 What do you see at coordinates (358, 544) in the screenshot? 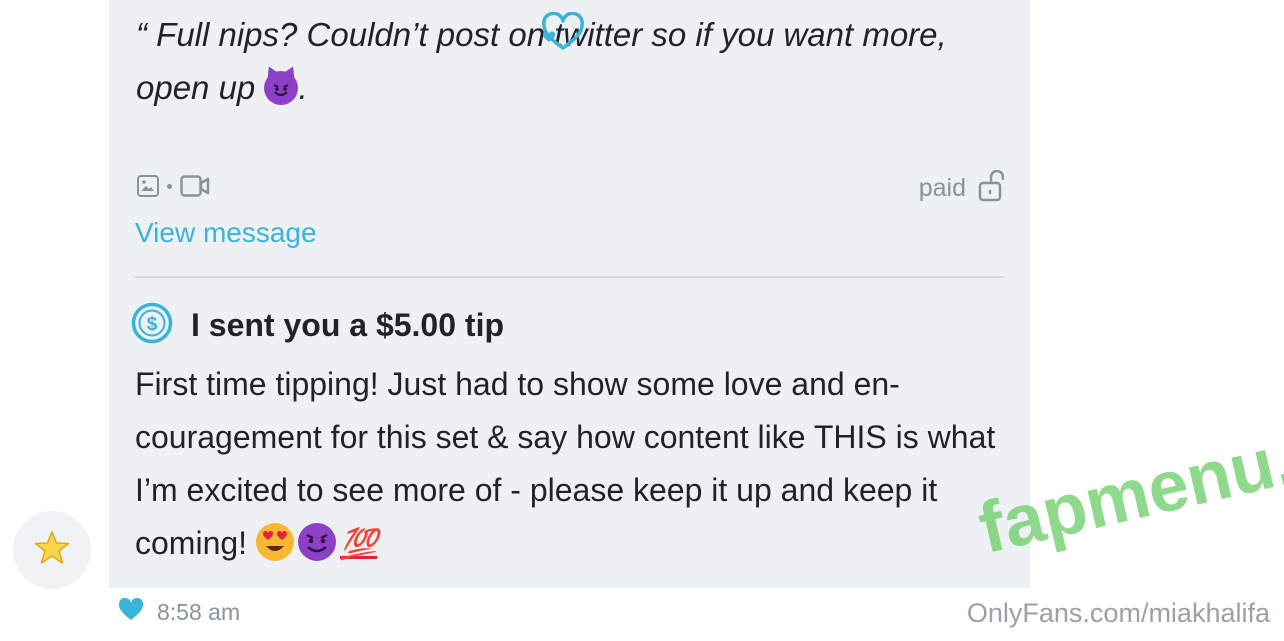
I see `hundred-emoji: 💯` at bounding box center [358, 544].